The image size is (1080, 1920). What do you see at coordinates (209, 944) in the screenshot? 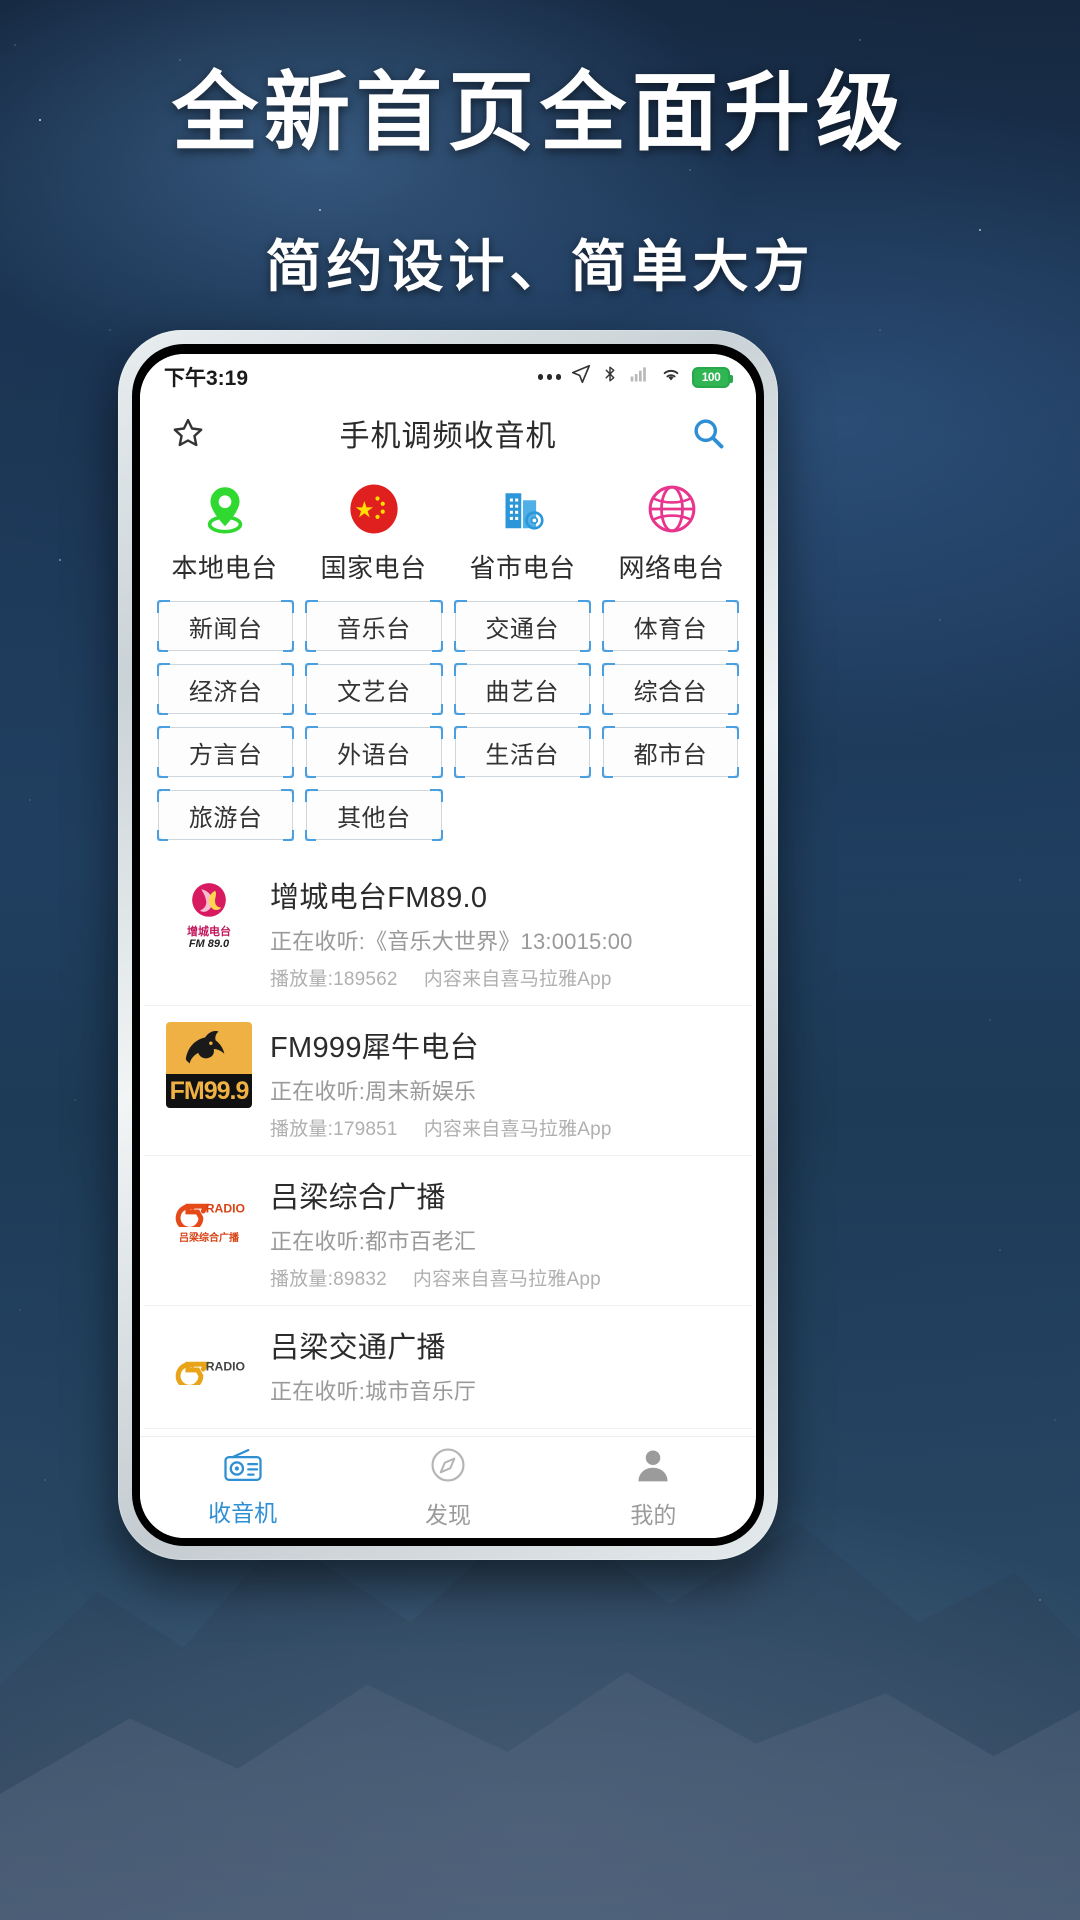
I see `station-logo-line2: FM 89.0` at bounding box center [209, 944].